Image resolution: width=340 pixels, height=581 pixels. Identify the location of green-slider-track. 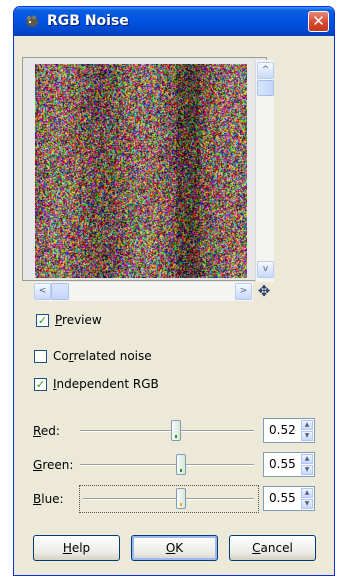
(167, 465).